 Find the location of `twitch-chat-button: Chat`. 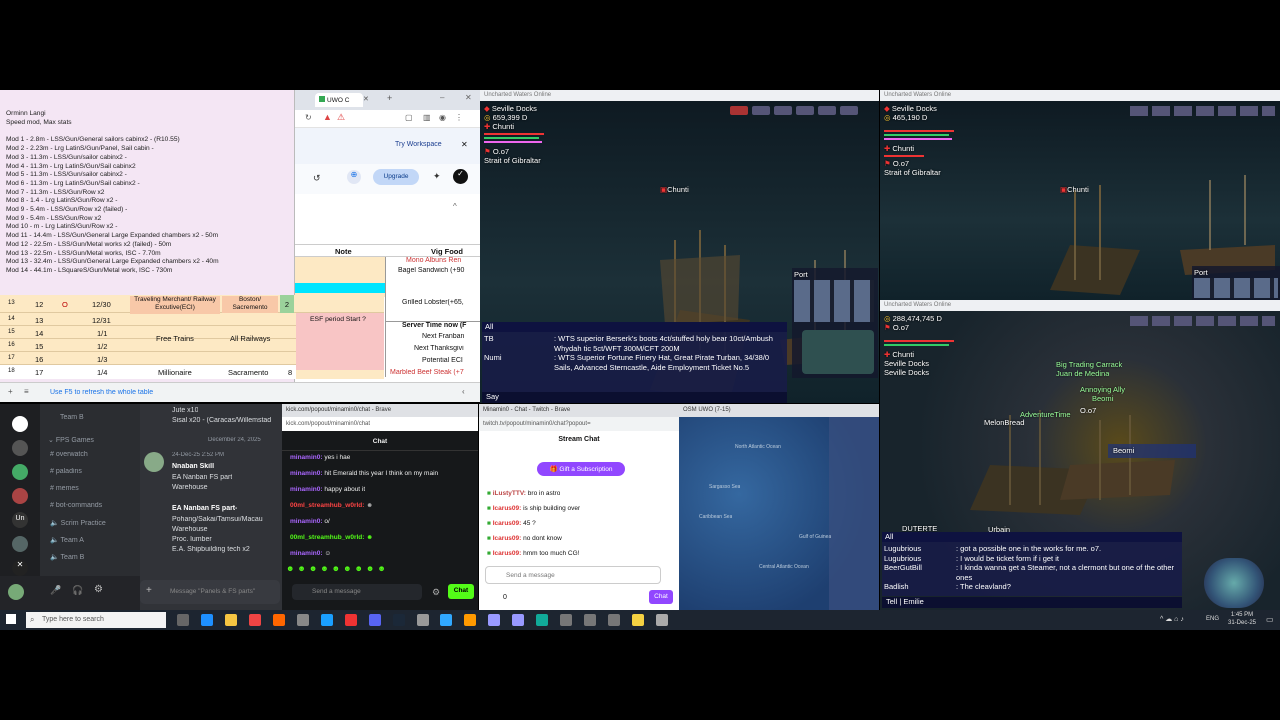

twitch-chat-button: Chat is located at coordinates (661, 597).